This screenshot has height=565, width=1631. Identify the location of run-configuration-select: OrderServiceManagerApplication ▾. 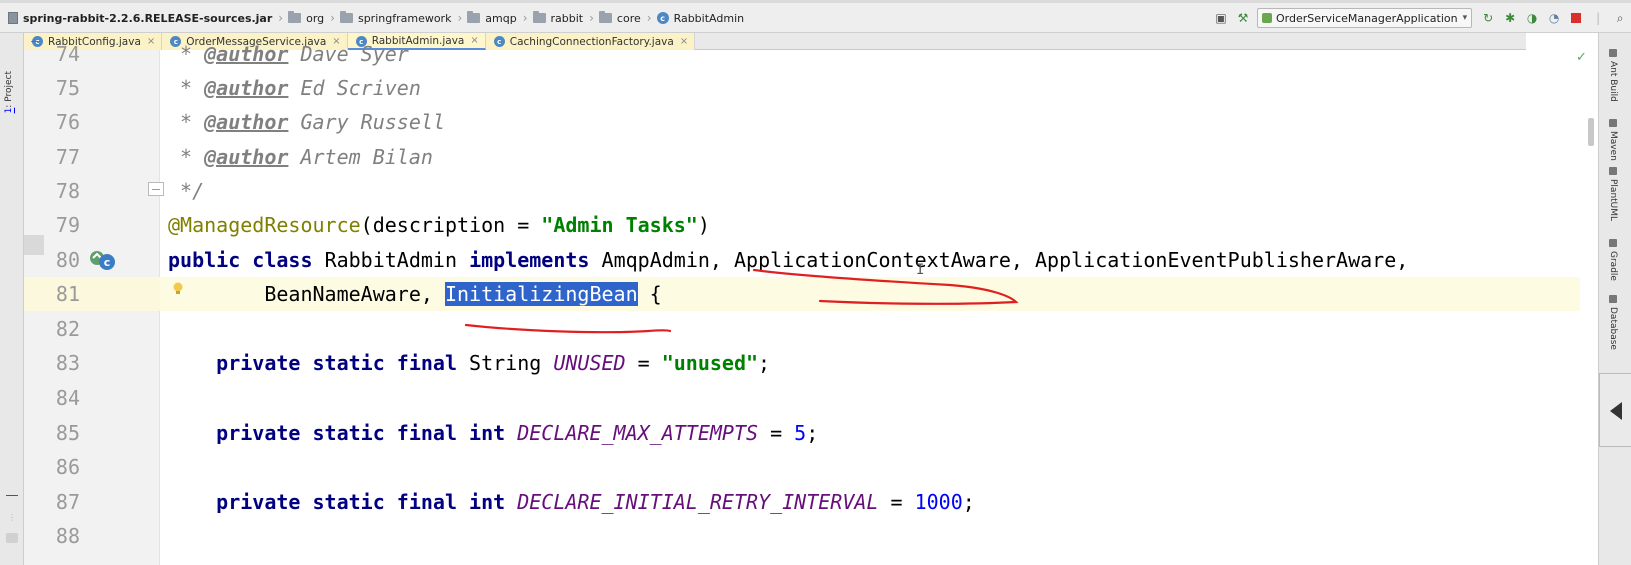
(1365, 18).